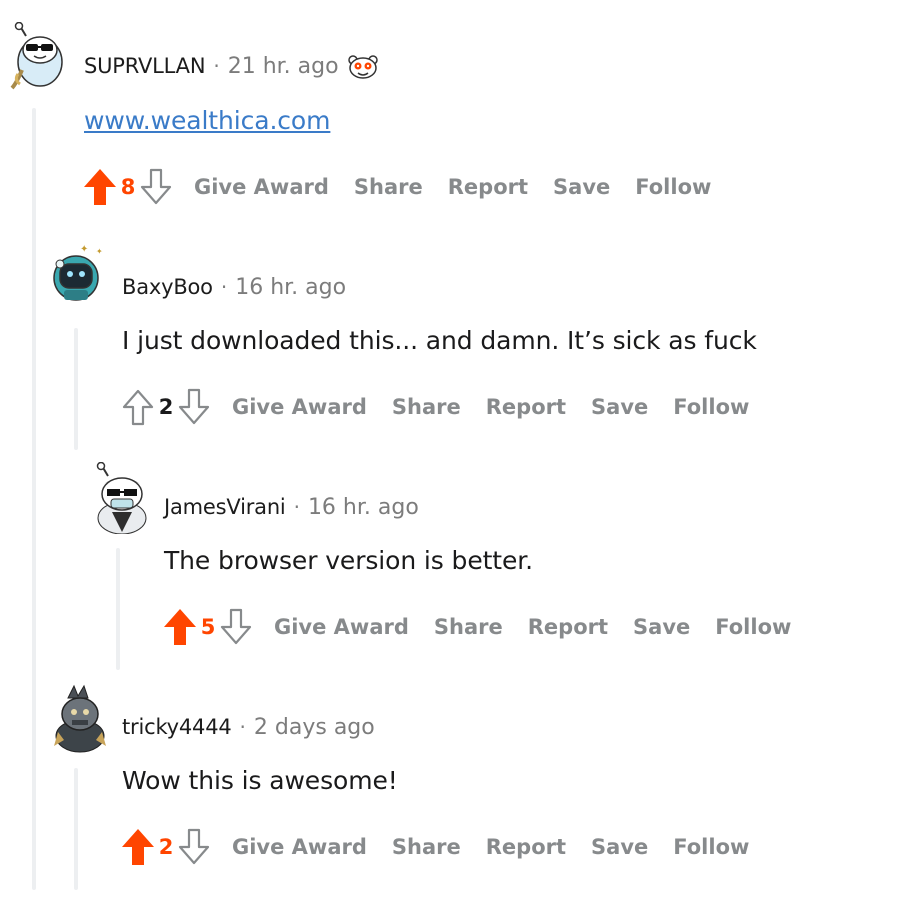 This screenshot has height=900, width=908. What do you see at coordinates (208, 627) in the screenshot?
I see `vote-score: 5` at bounding box center [208, 627].